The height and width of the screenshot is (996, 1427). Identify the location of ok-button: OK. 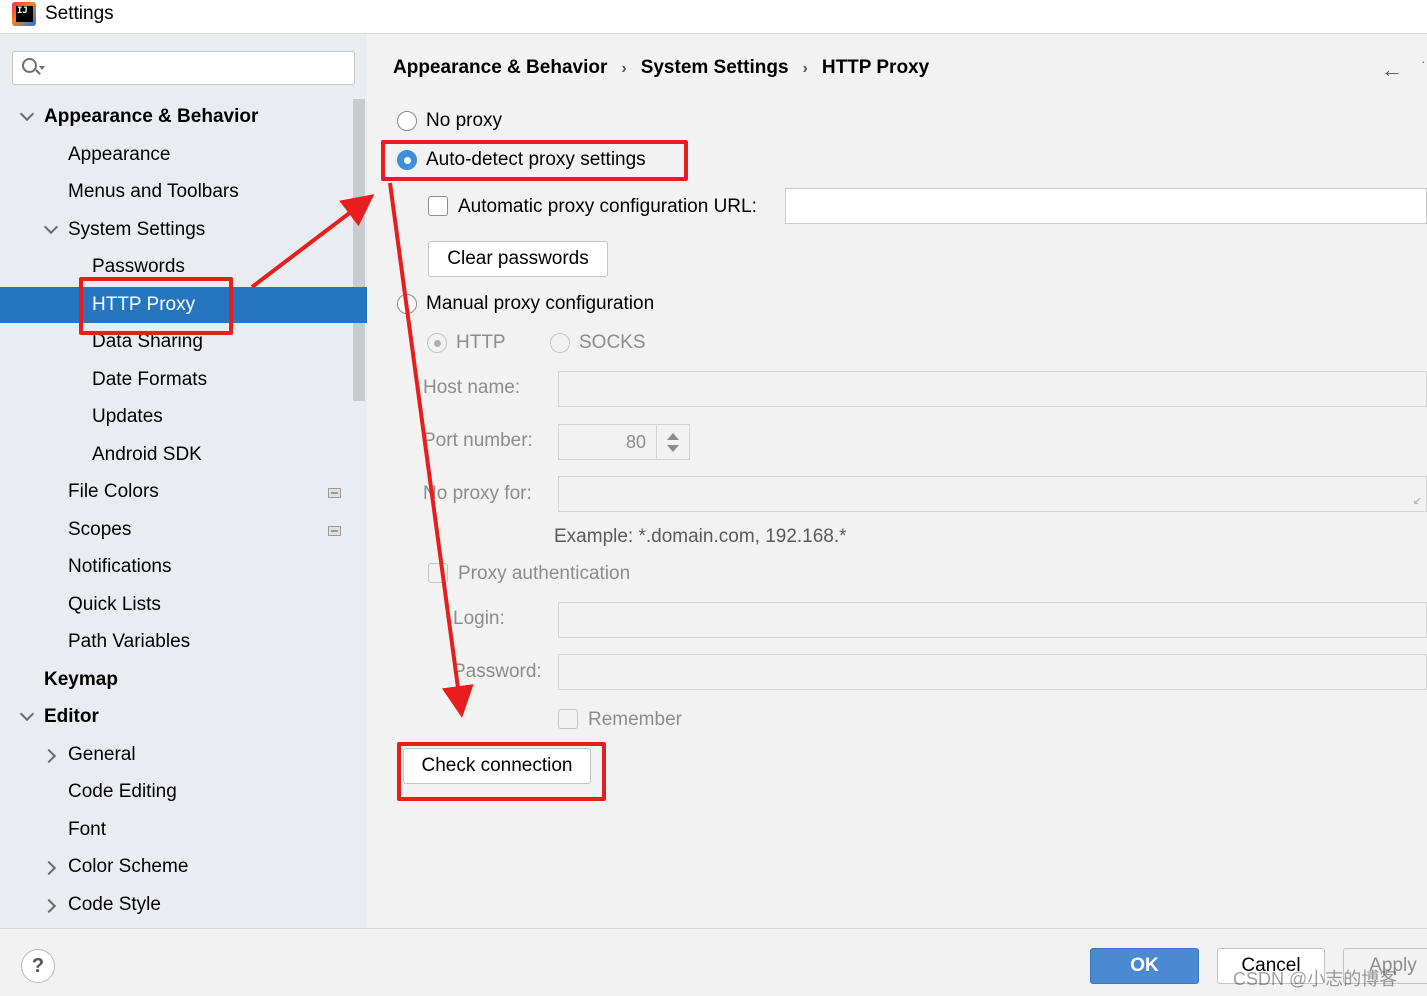
(1144, 966).